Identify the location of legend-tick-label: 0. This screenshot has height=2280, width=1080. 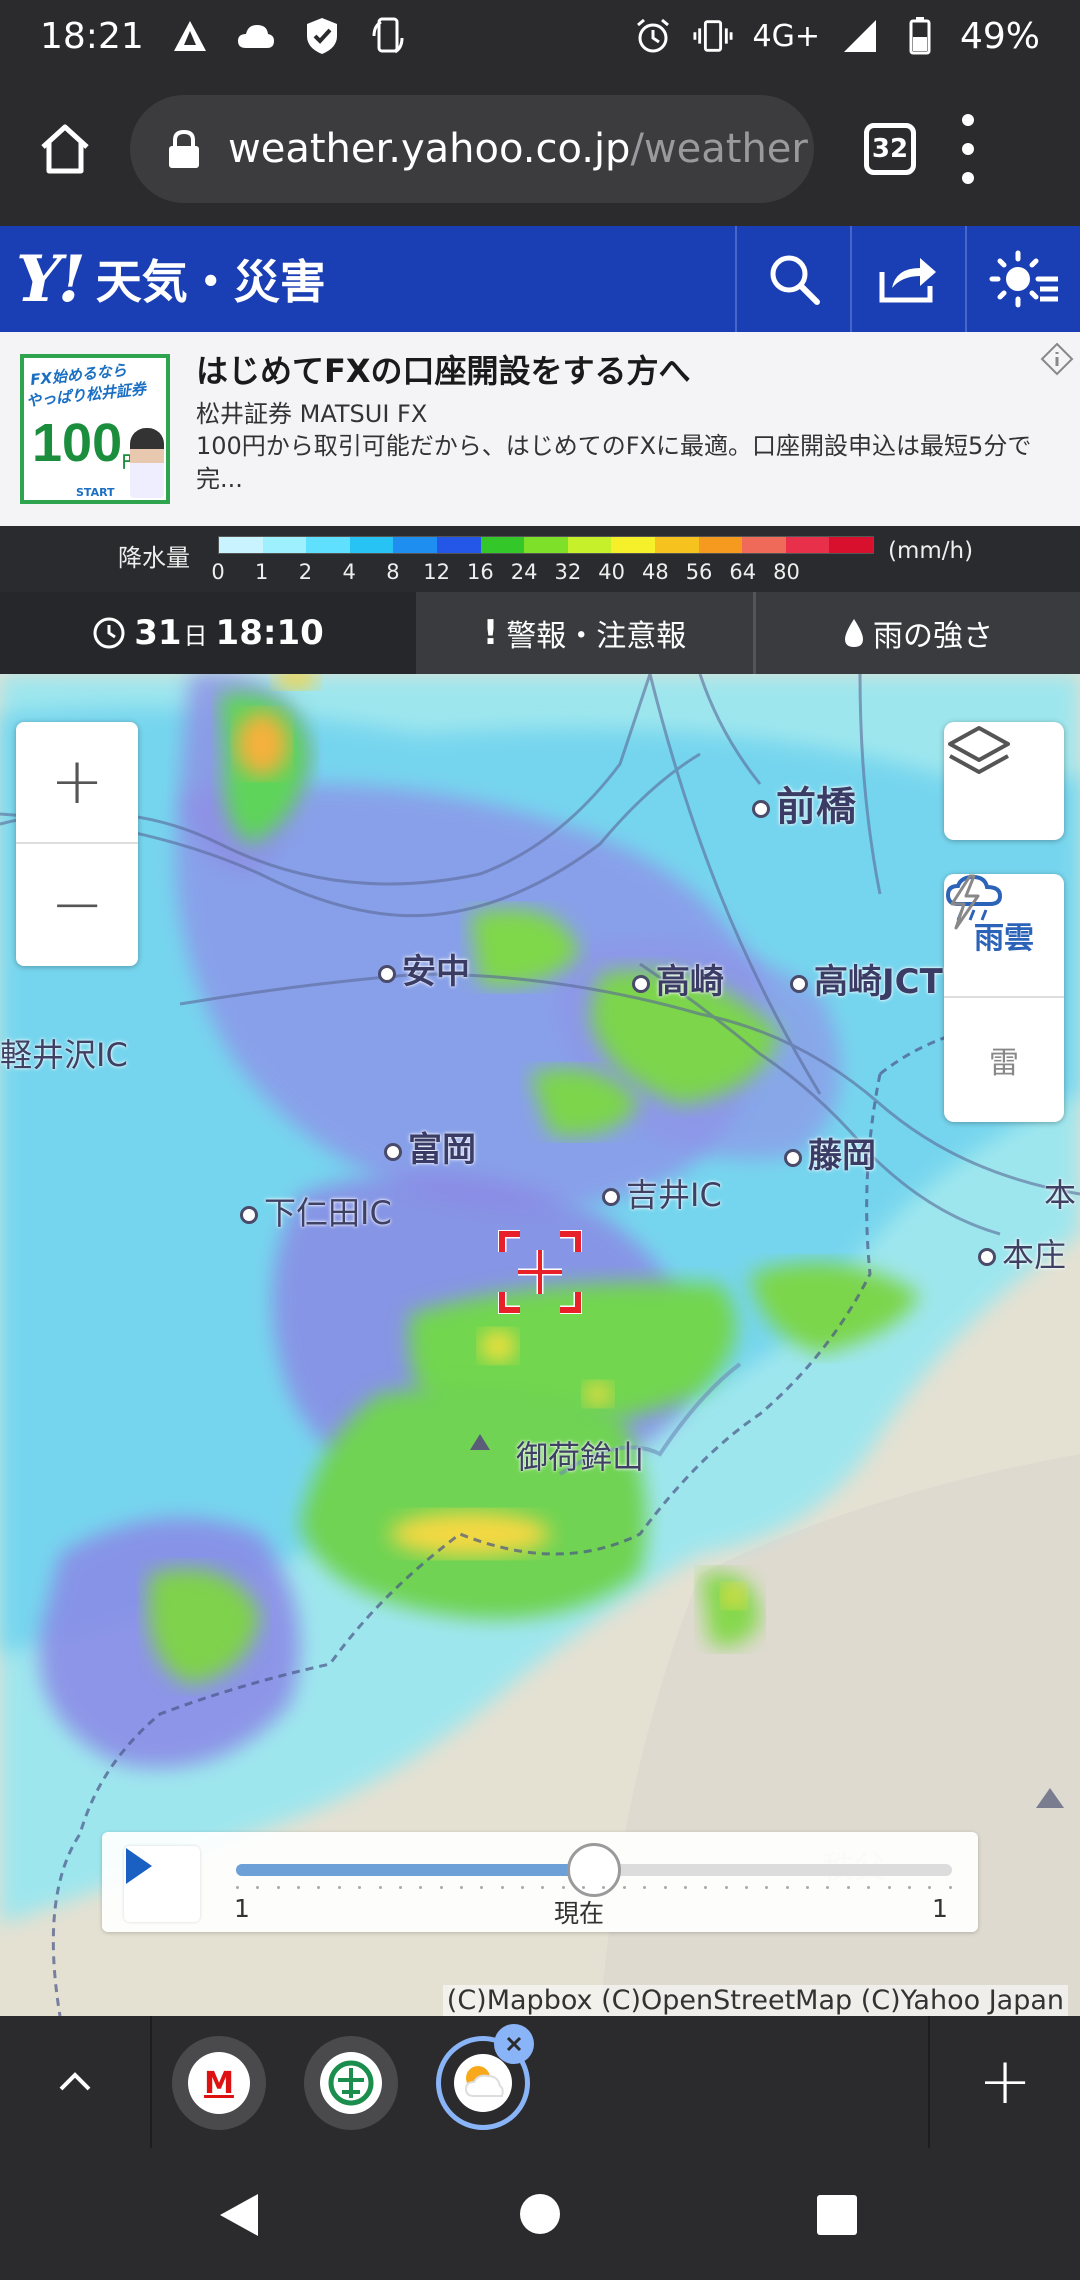
(218, 572).